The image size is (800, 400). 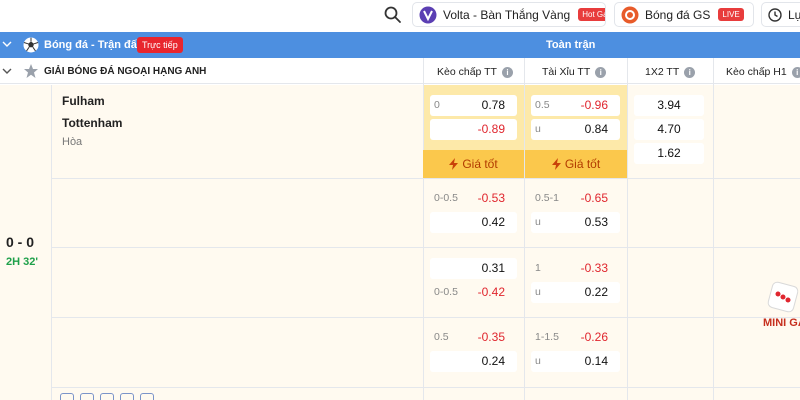 I want to click on live-tag: Trực tiếp, so click(x=160, y=45).